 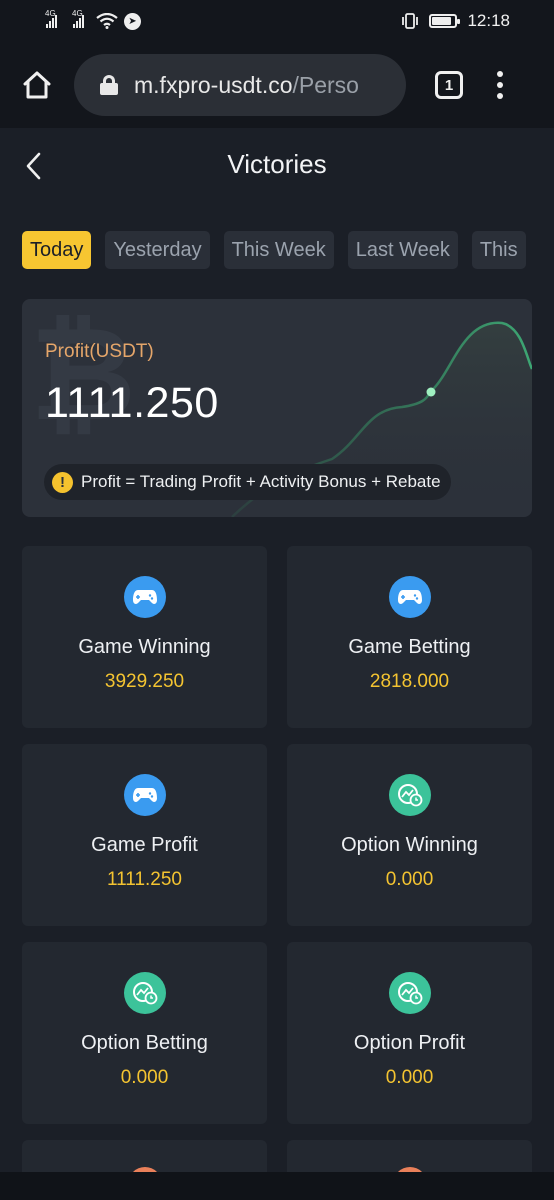 What do you see at coordinates (277, 1186) in the screenshot?
I see `system-navigation-bar` at bounding box center [277, 1186].